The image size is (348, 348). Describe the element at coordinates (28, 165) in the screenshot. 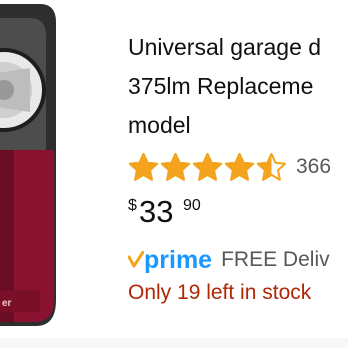

I see `garage-door-opener-light-image: er` at that location.